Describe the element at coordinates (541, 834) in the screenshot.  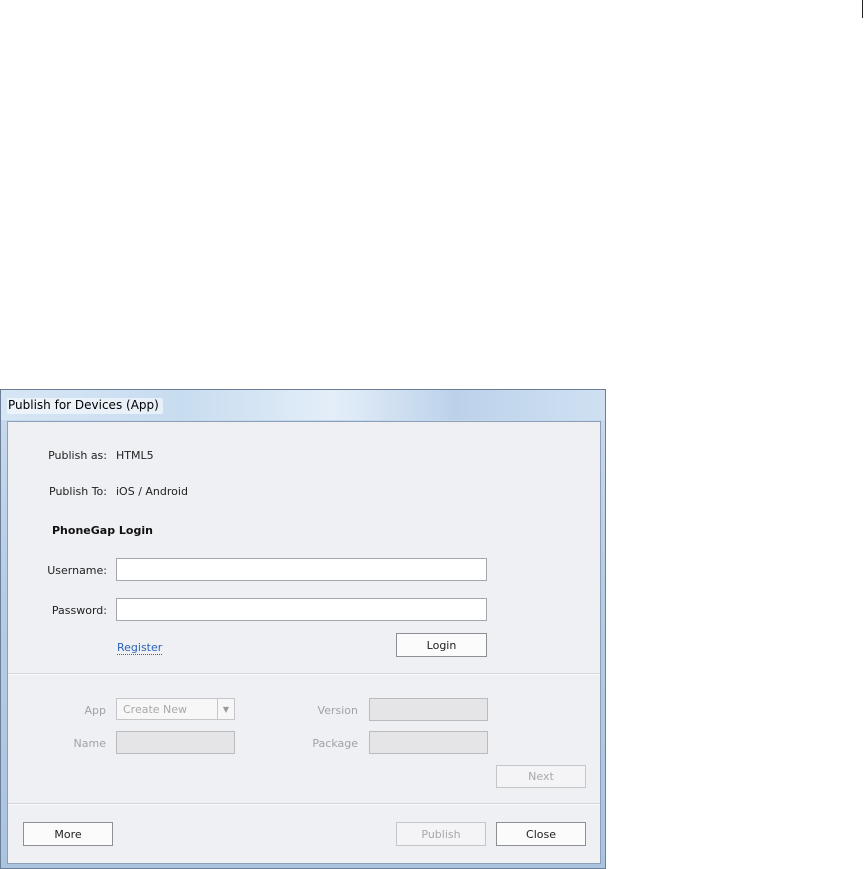
I see `close-button: Close` at that location.